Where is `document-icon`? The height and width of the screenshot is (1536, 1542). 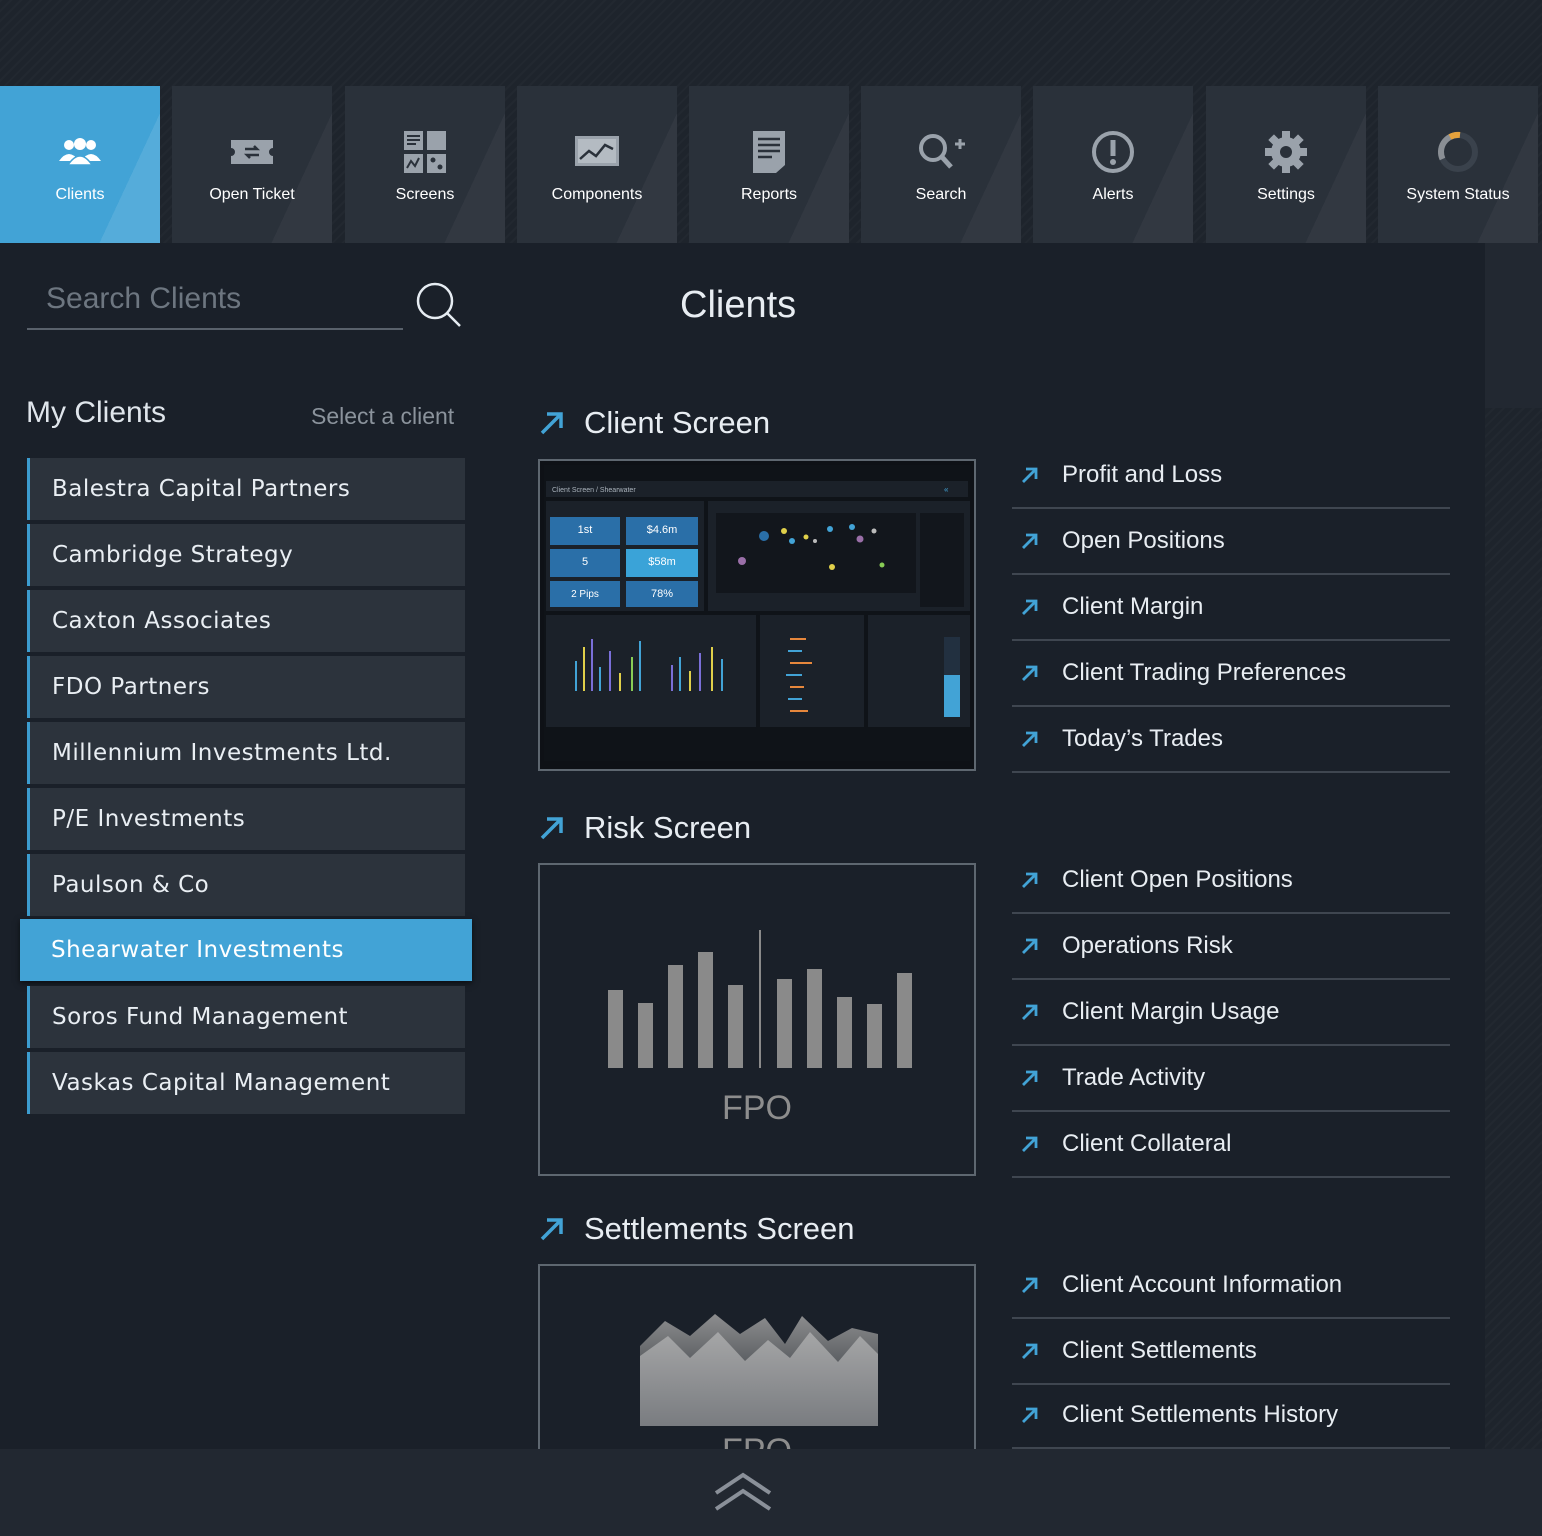
document-icon is located at coordinates (769, 152).